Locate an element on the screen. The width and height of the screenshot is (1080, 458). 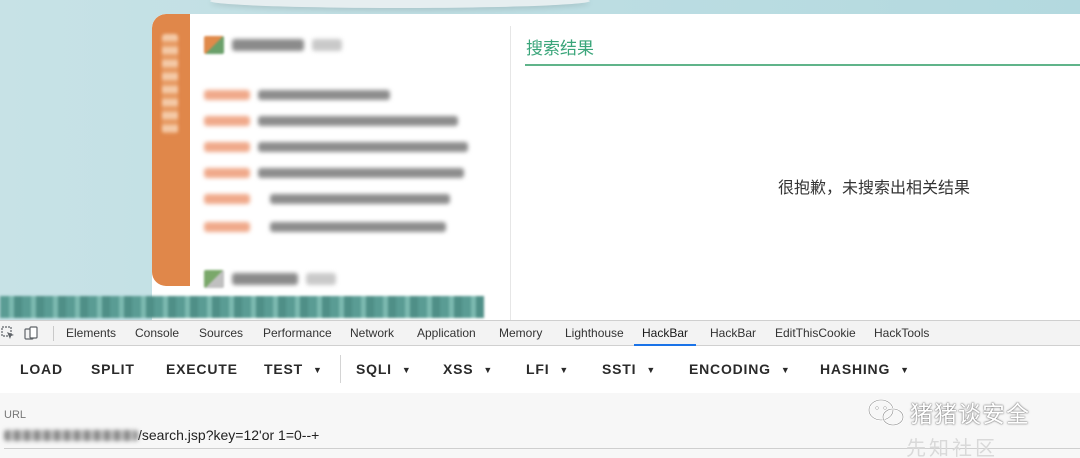
lfi-dropdown-label: LFI is located at coordinates (538, 369).